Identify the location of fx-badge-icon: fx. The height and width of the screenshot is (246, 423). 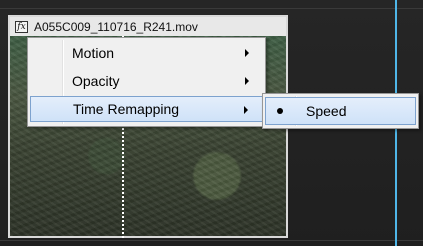
(21, 26).